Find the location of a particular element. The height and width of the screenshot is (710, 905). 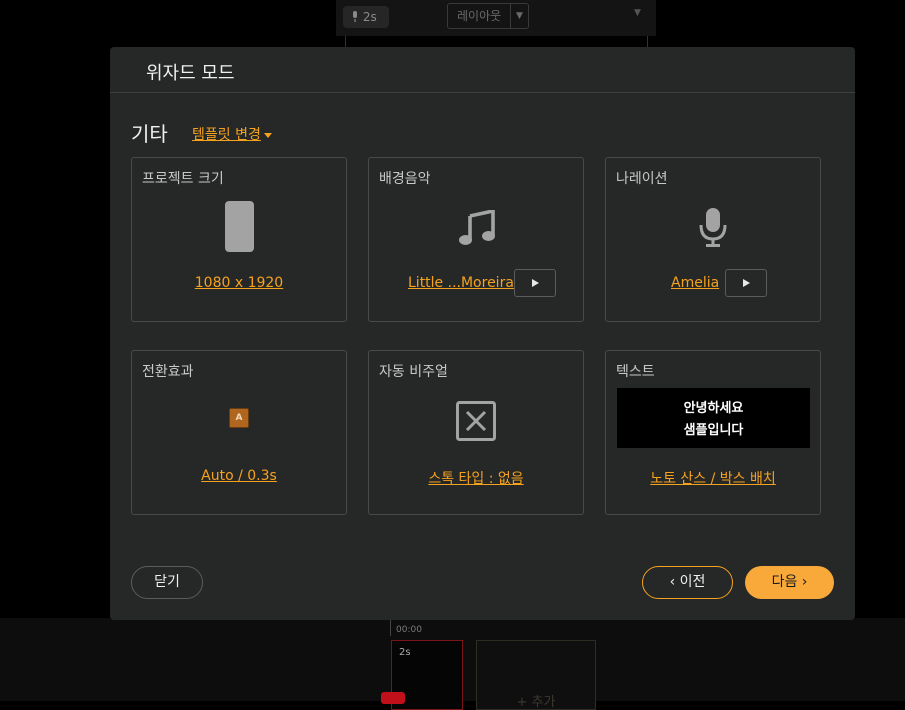

transition-card: 전환효과 A Auto / 0.3s is located at coordinates (239, 432).